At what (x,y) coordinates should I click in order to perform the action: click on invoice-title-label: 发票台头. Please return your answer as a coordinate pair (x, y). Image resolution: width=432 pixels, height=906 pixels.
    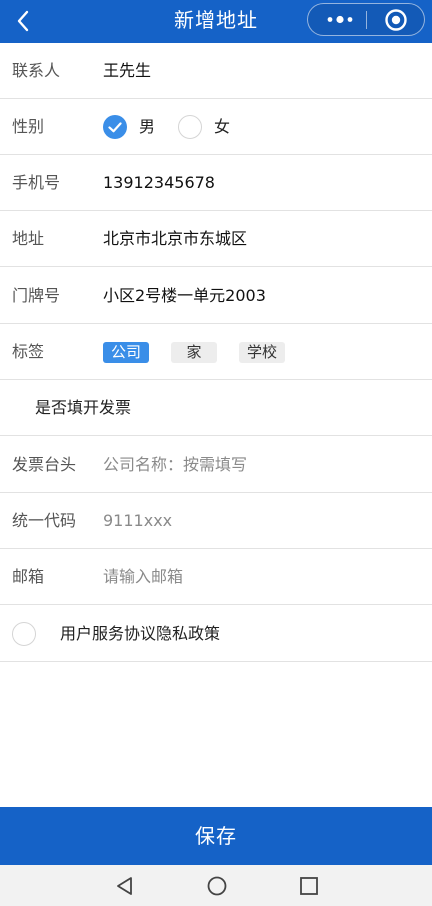
    Looking at the image, I should click on (44, 464).